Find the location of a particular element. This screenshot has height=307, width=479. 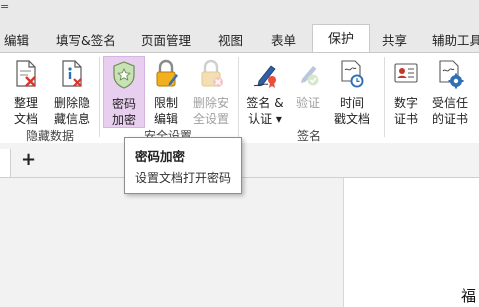

tab-form: 表单 is located at coordinates (283, 41).